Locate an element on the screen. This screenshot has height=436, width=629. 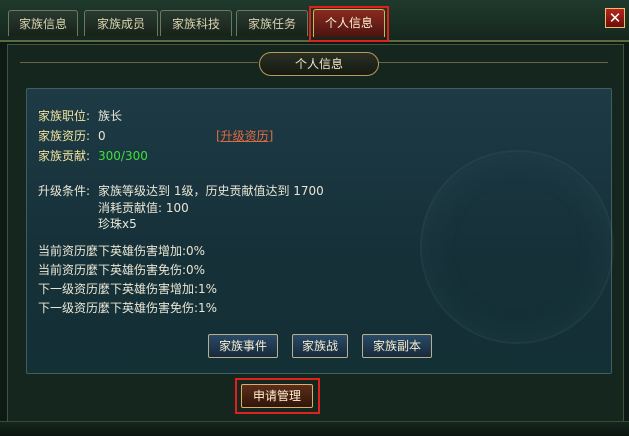
family-war-button: 家族战 is located at coordinates (320, 346).